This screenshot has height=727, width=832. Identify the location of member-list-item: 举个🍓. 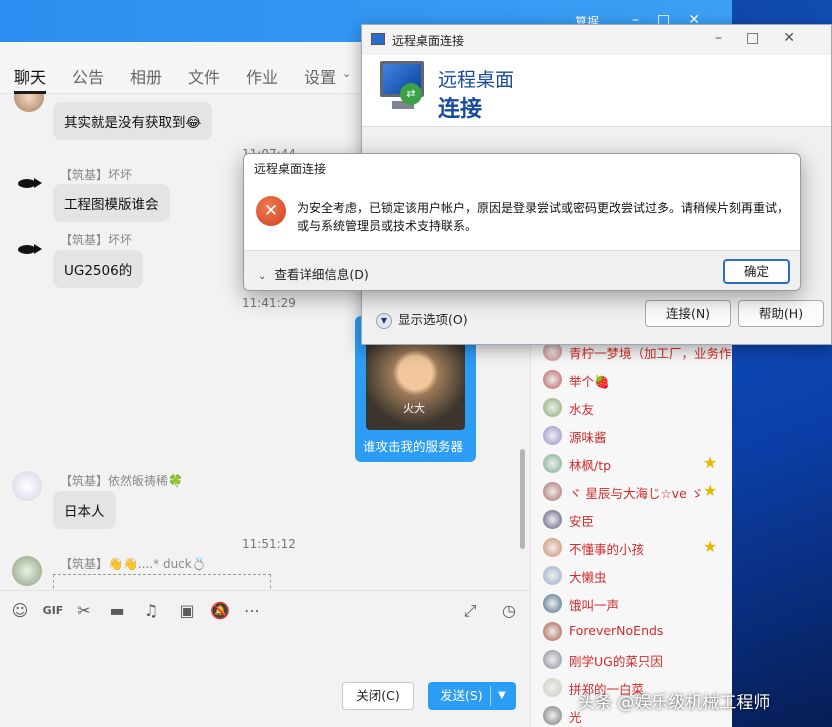
(636, 380).